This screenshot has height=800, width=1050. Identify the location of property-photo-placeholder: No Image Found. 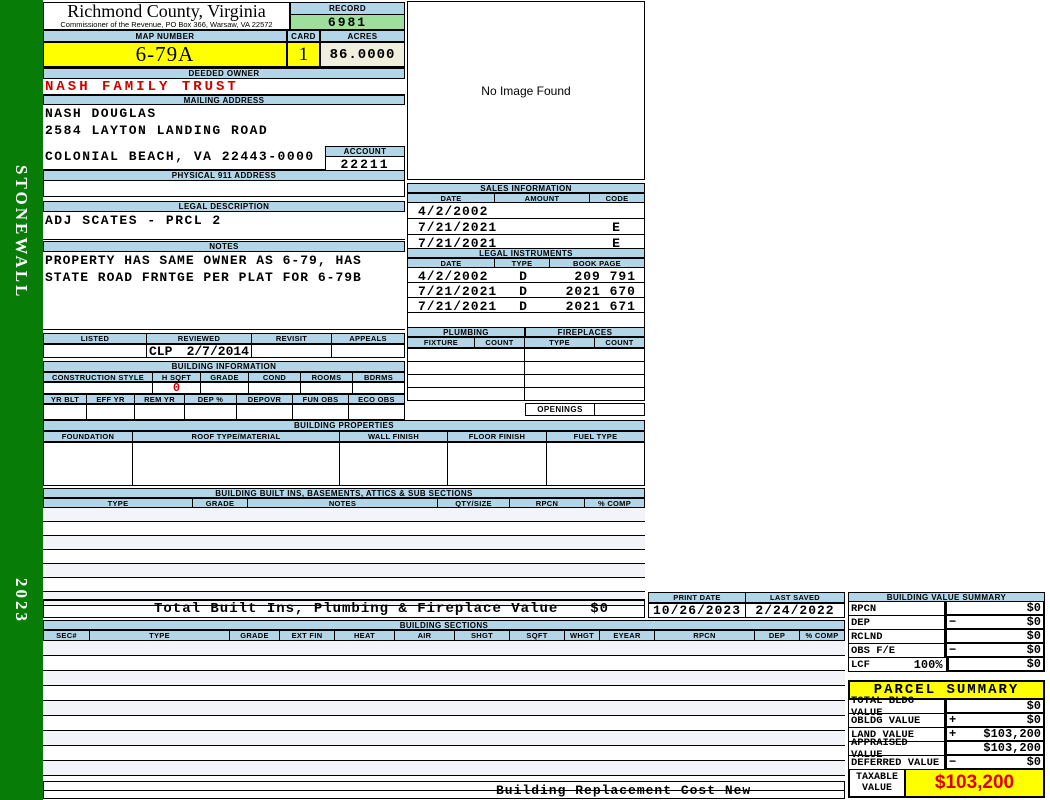
(526, 90).